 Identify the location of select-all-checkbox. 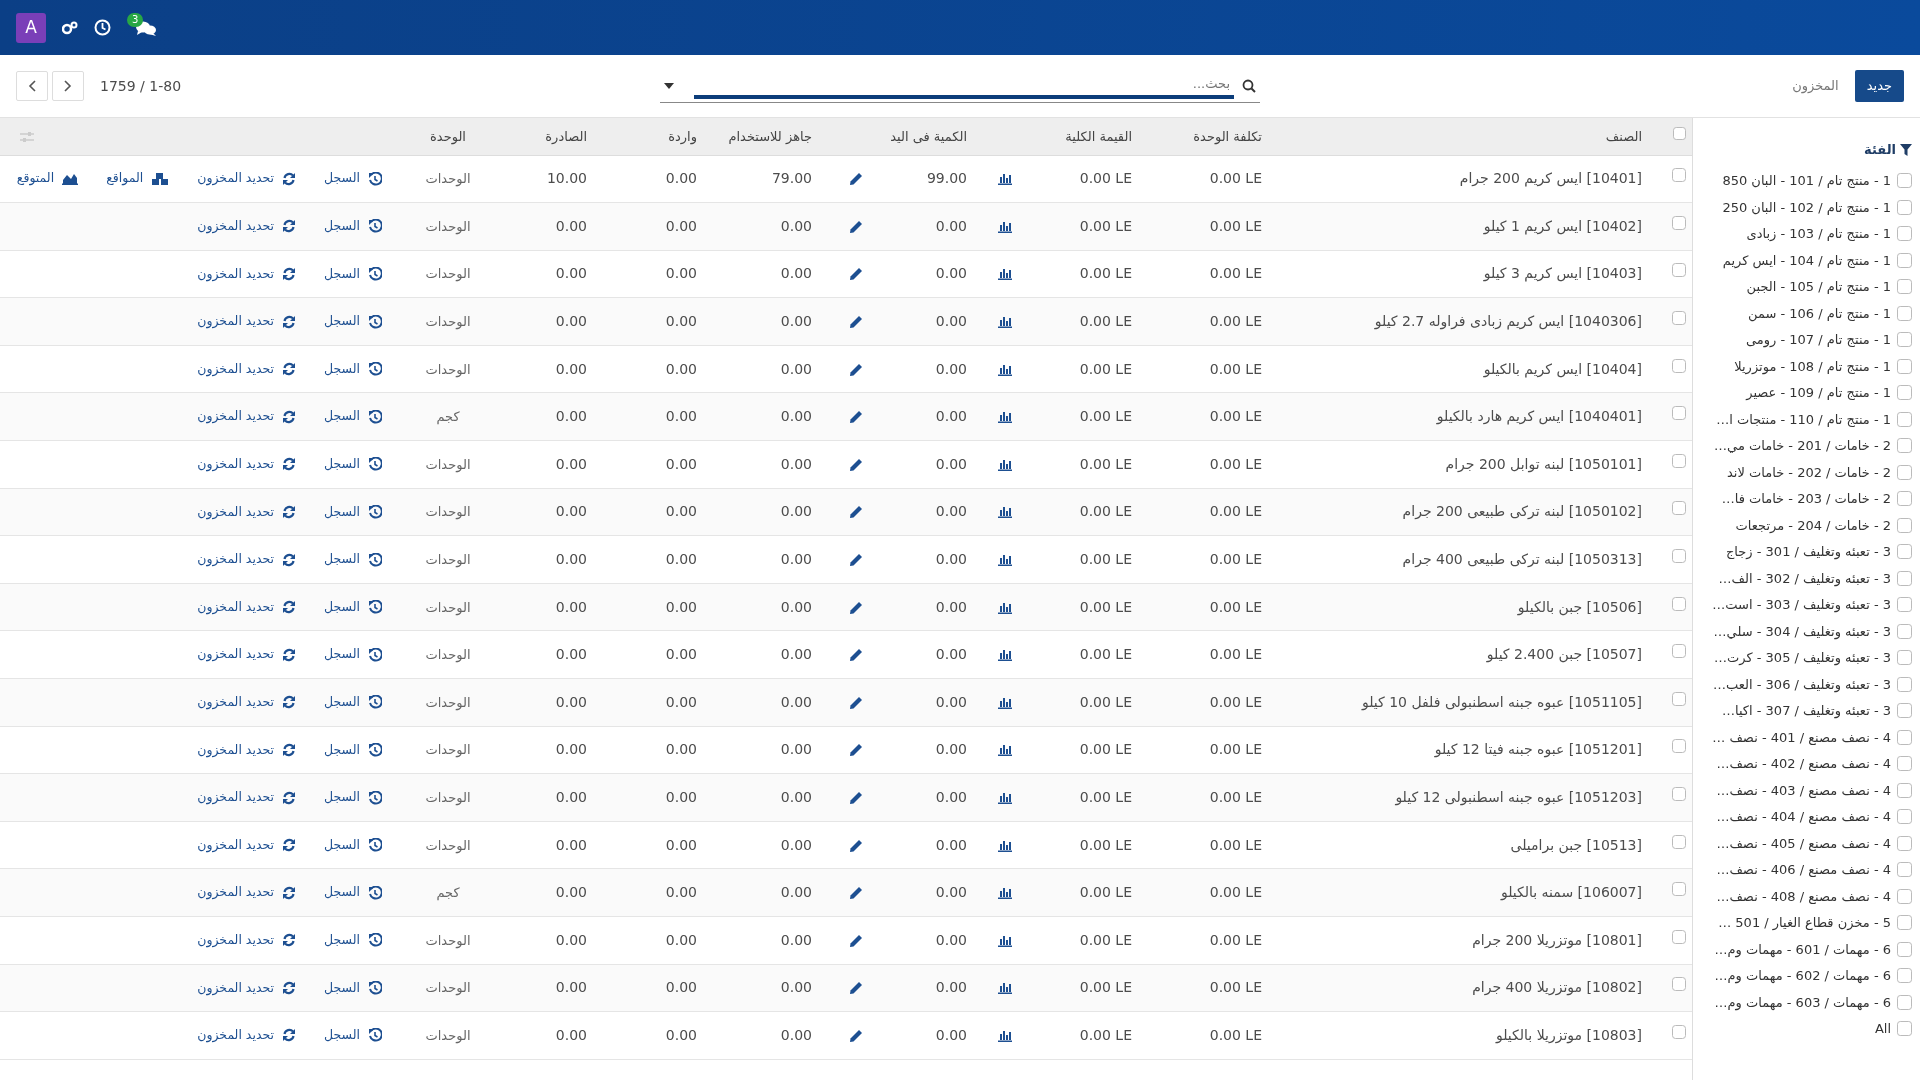
(1679, 133).